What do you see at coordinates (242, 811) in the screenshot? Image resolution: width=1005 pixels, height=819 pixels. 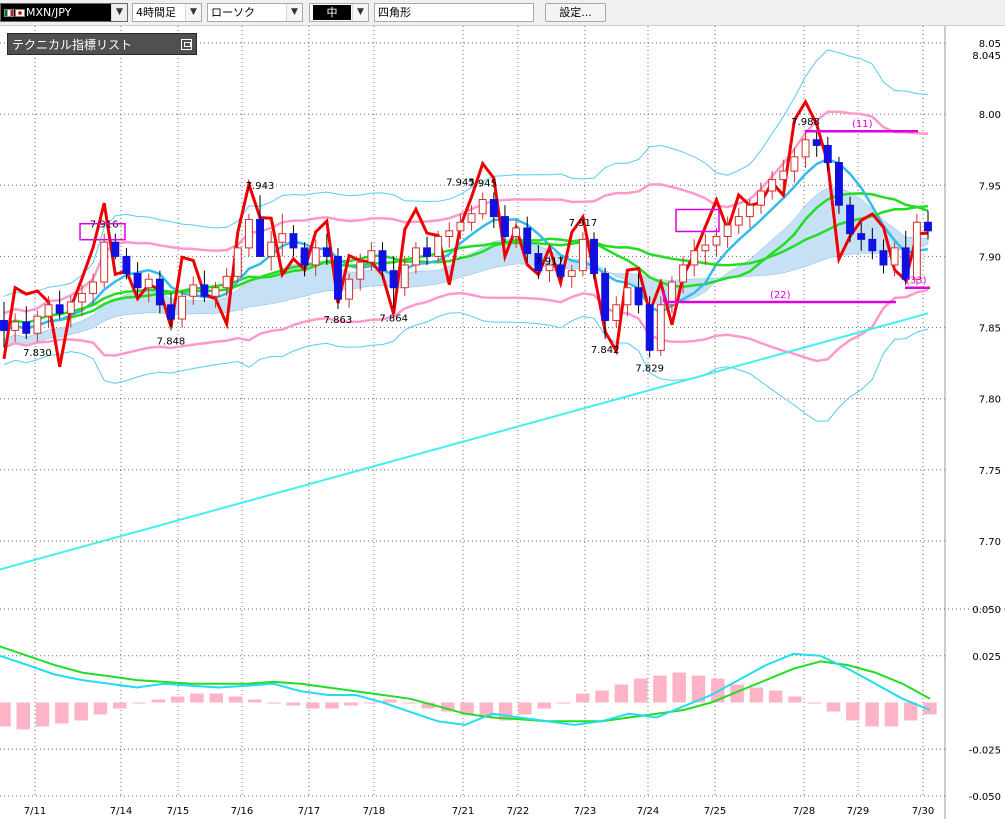 I see `date-tick-label: 7/16` at bounding box center [242, 811].